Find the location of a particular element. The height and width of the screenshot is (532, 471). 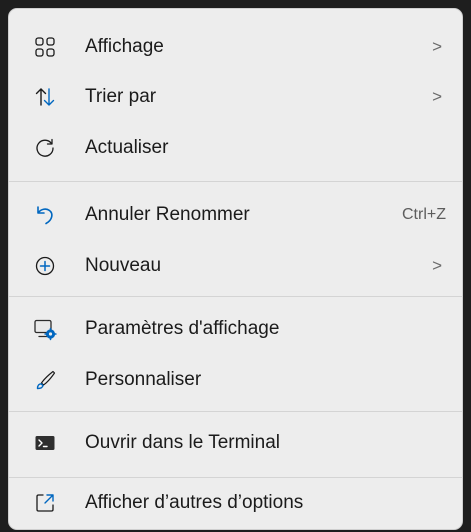

menu-item-label: Personnaliser is located at coordinates (143, 379).